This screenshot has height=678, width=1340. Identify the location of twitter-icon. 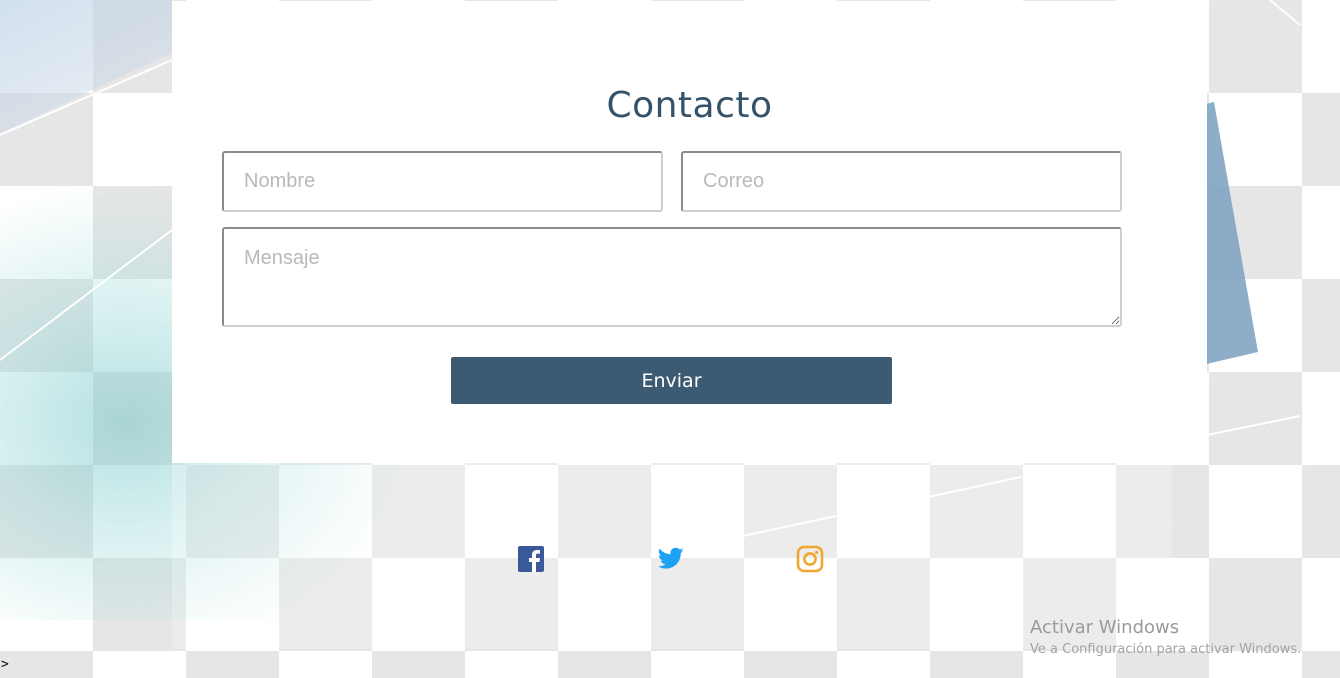
(670, 558).